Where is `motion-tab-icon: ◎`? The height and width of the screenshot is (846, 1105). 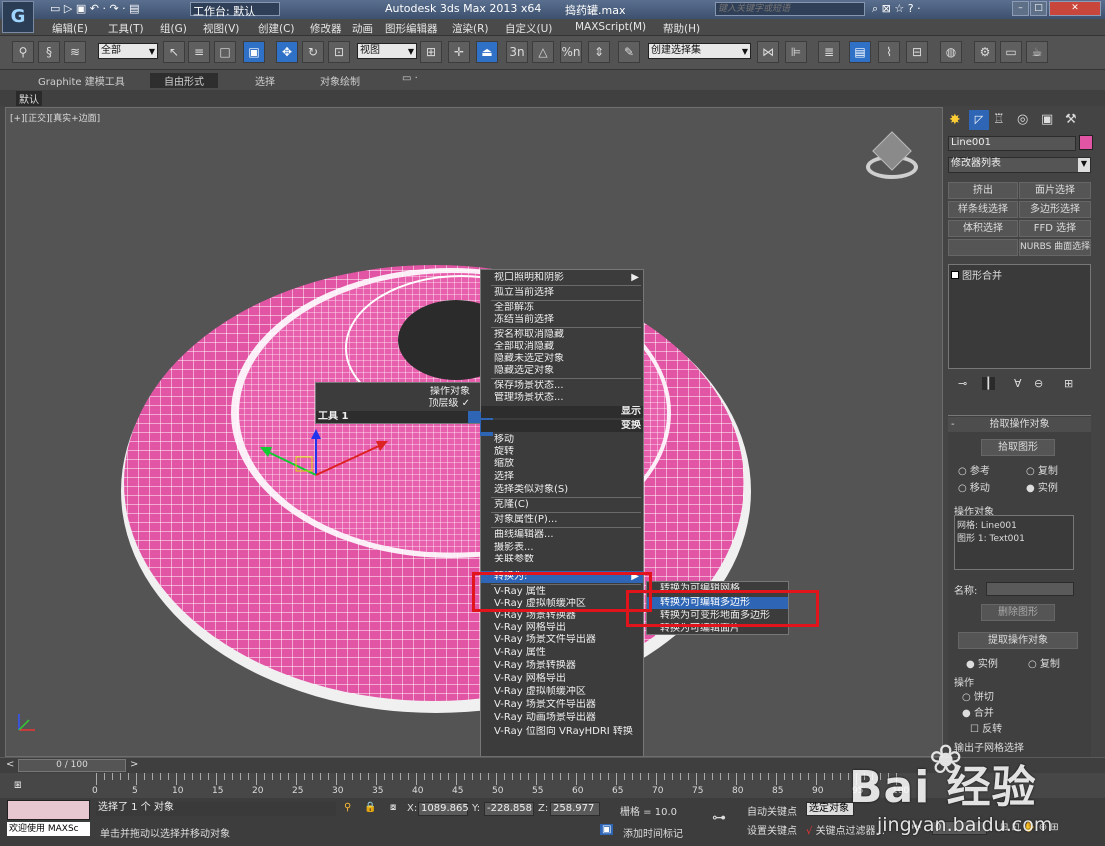
motion-tab-icon: ◎ is located at coordinates (1022, 119).